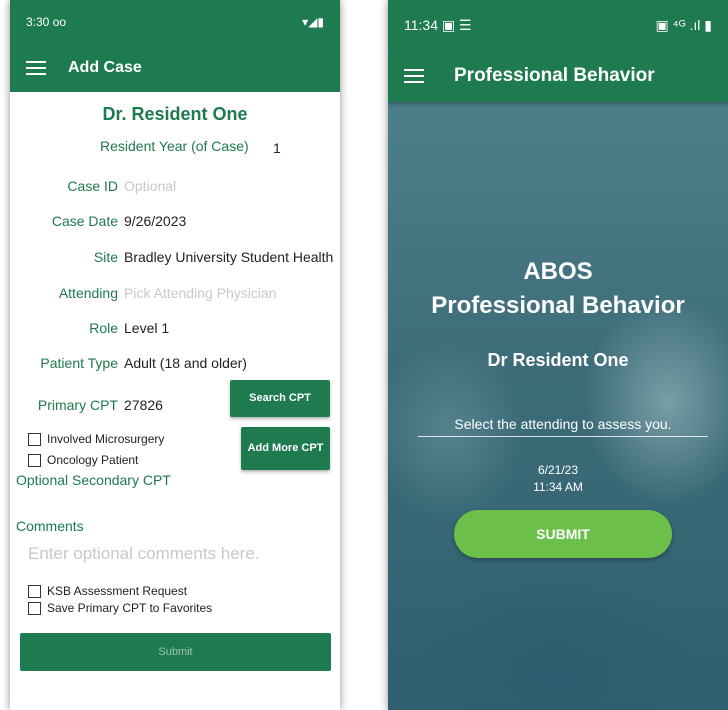 This screenshot has height=710, width=728. What do you see at coordinates (277, 148) in the screenshot?
I see `resident-year-value: 1` at bounding box center [277, 148].